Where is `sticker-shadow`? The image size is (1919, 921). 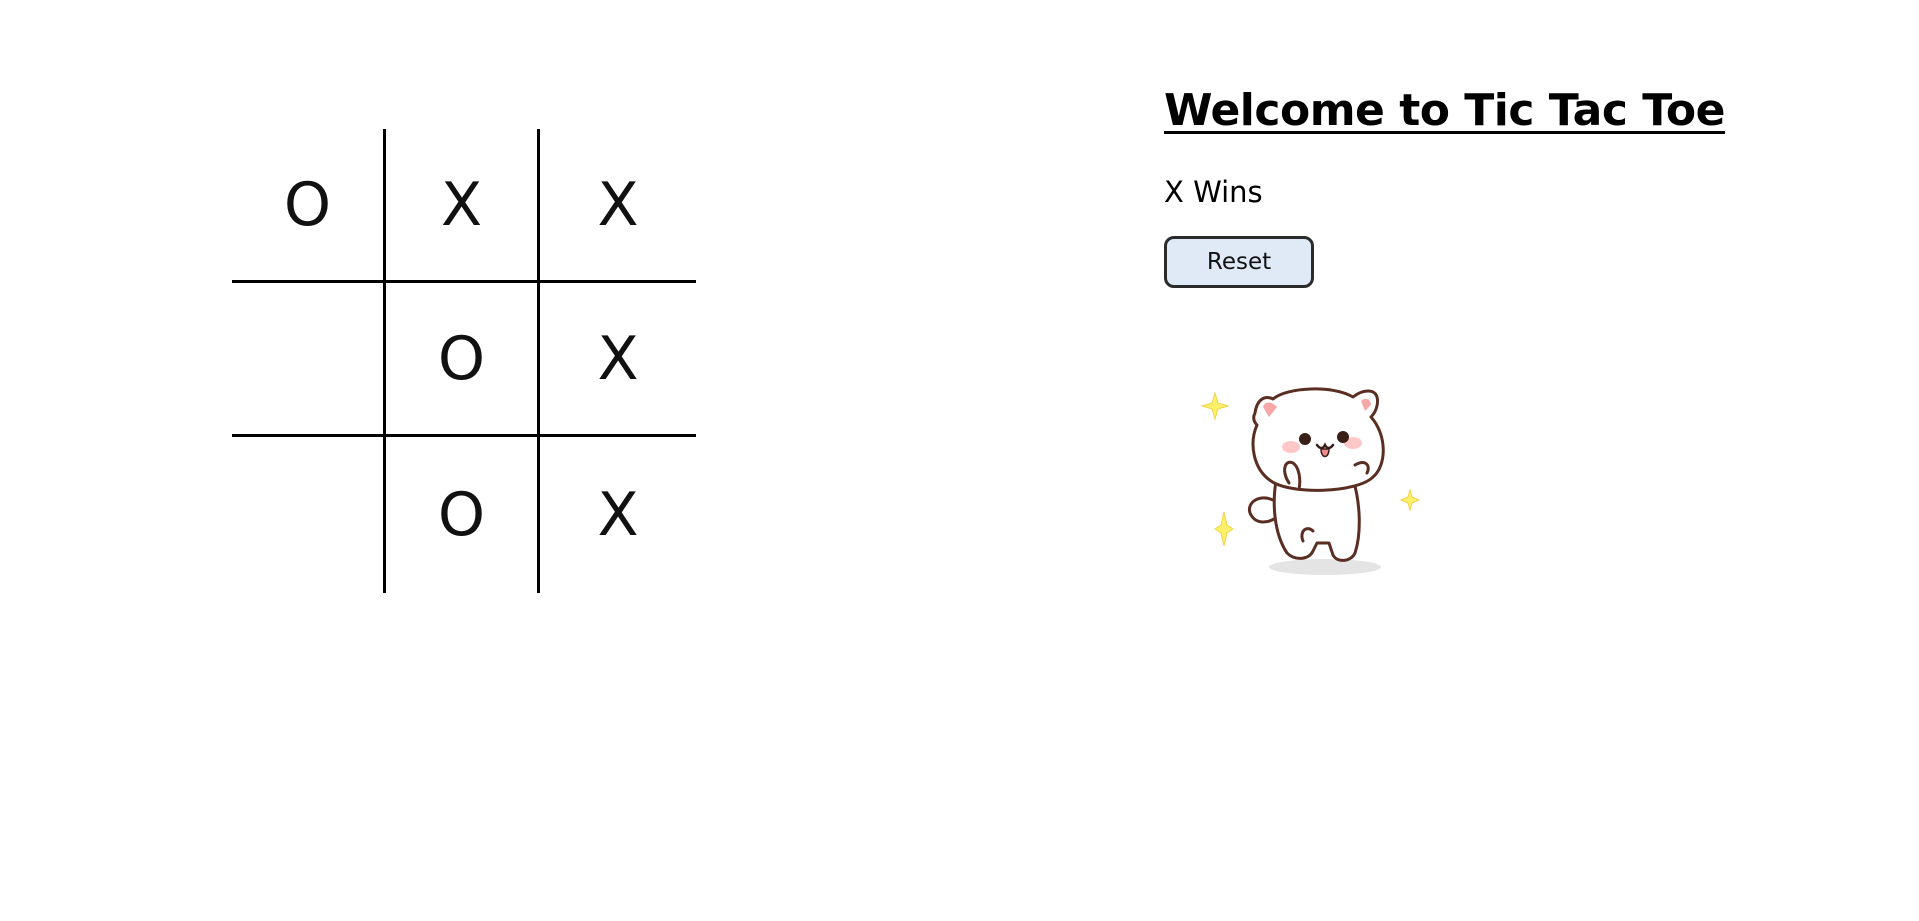 sticker-shadow is located at coordinates (1325, 567).